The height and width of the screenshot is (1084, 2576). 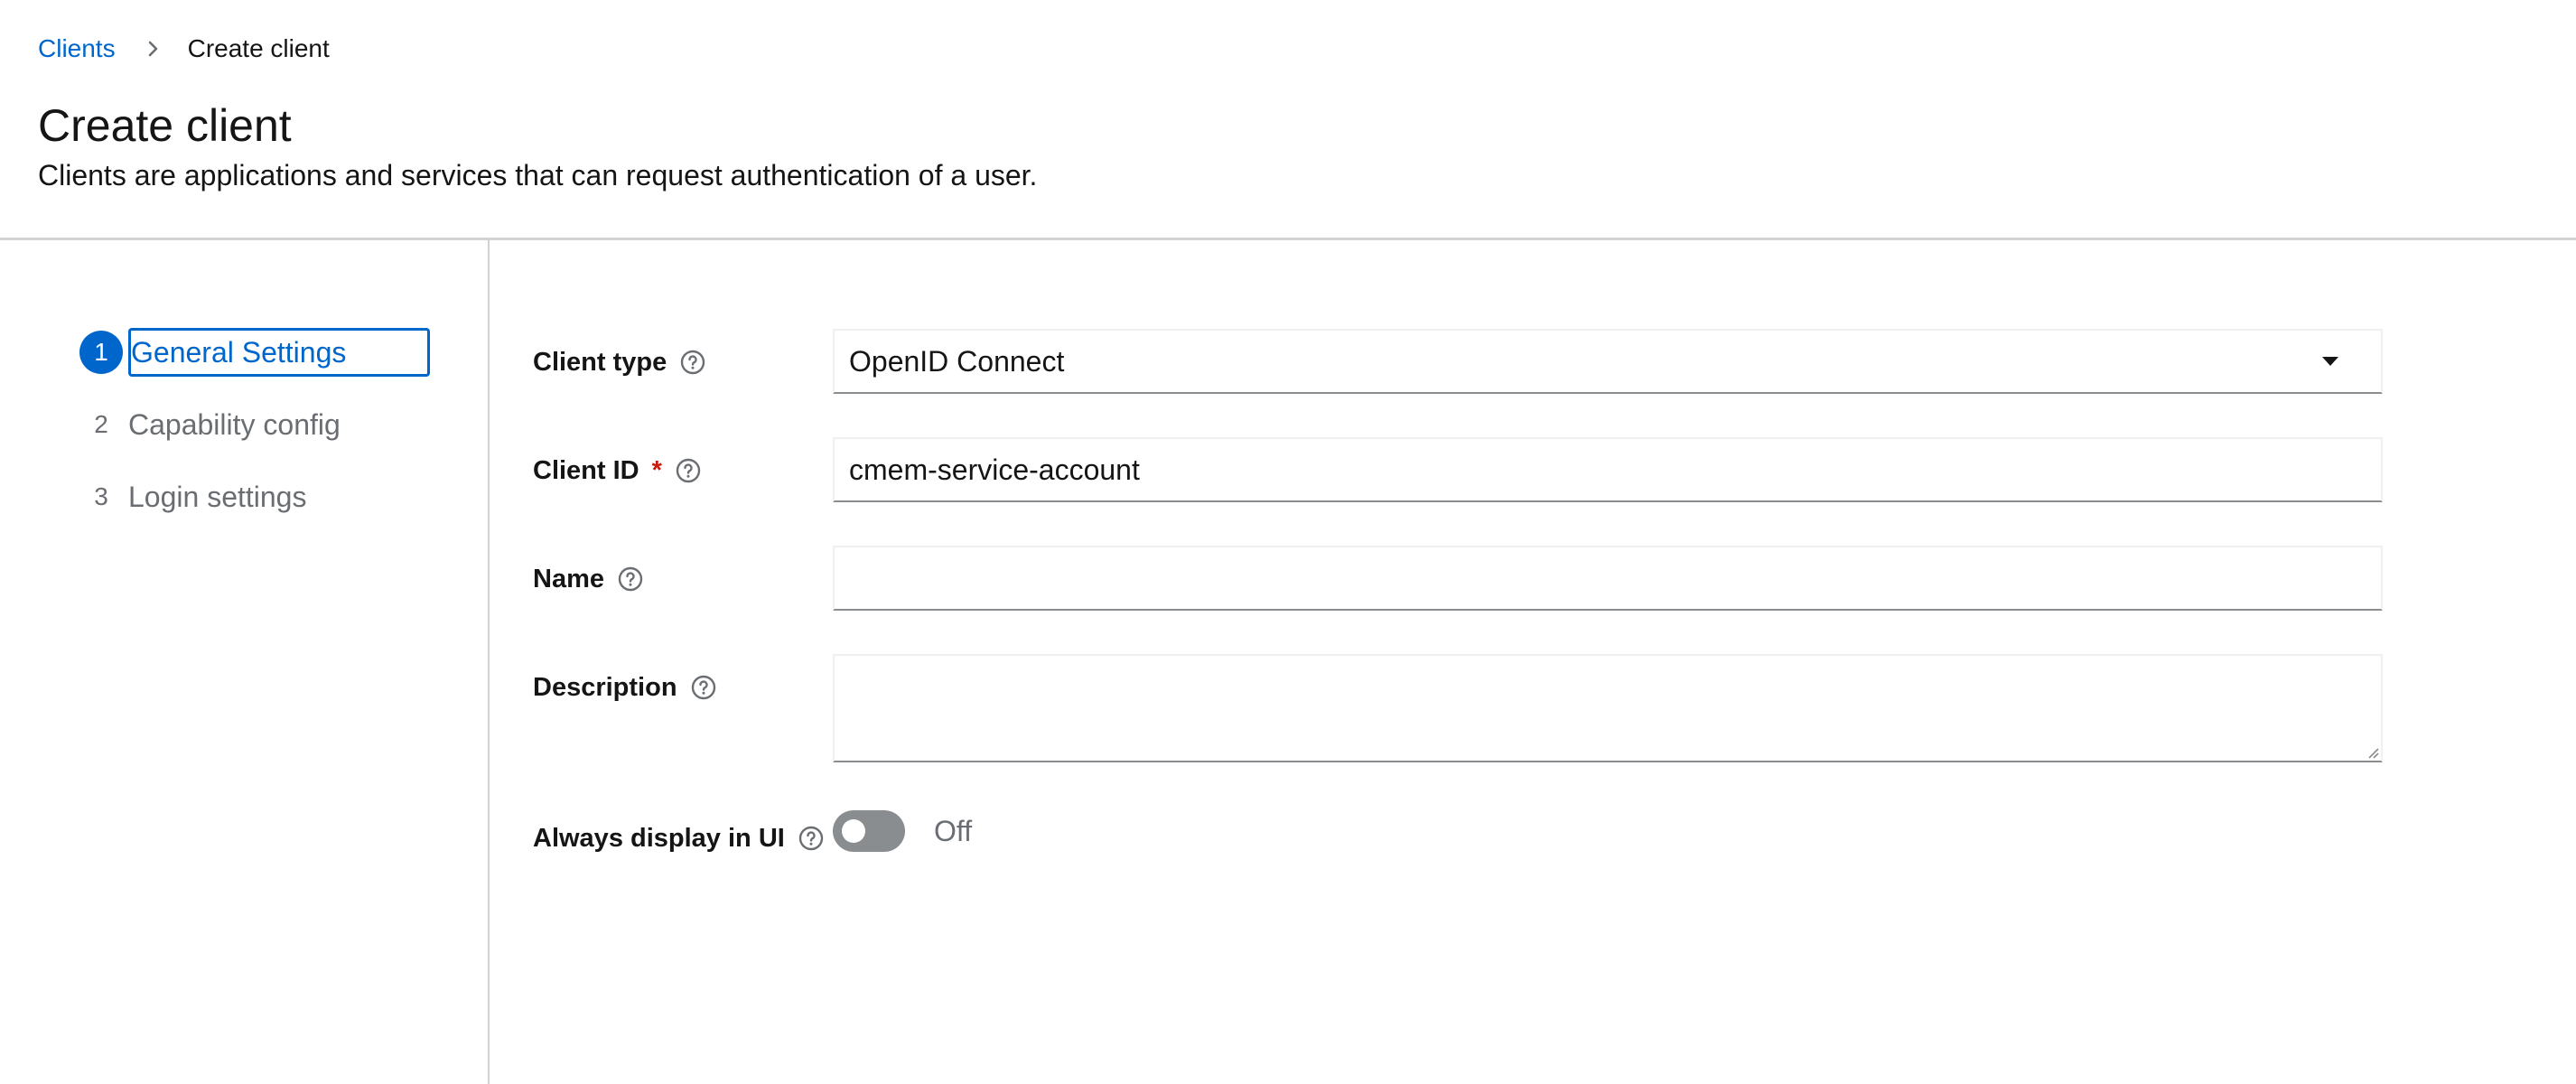 I want to click on resize-handle-icon, so click(x=2372, y=751).